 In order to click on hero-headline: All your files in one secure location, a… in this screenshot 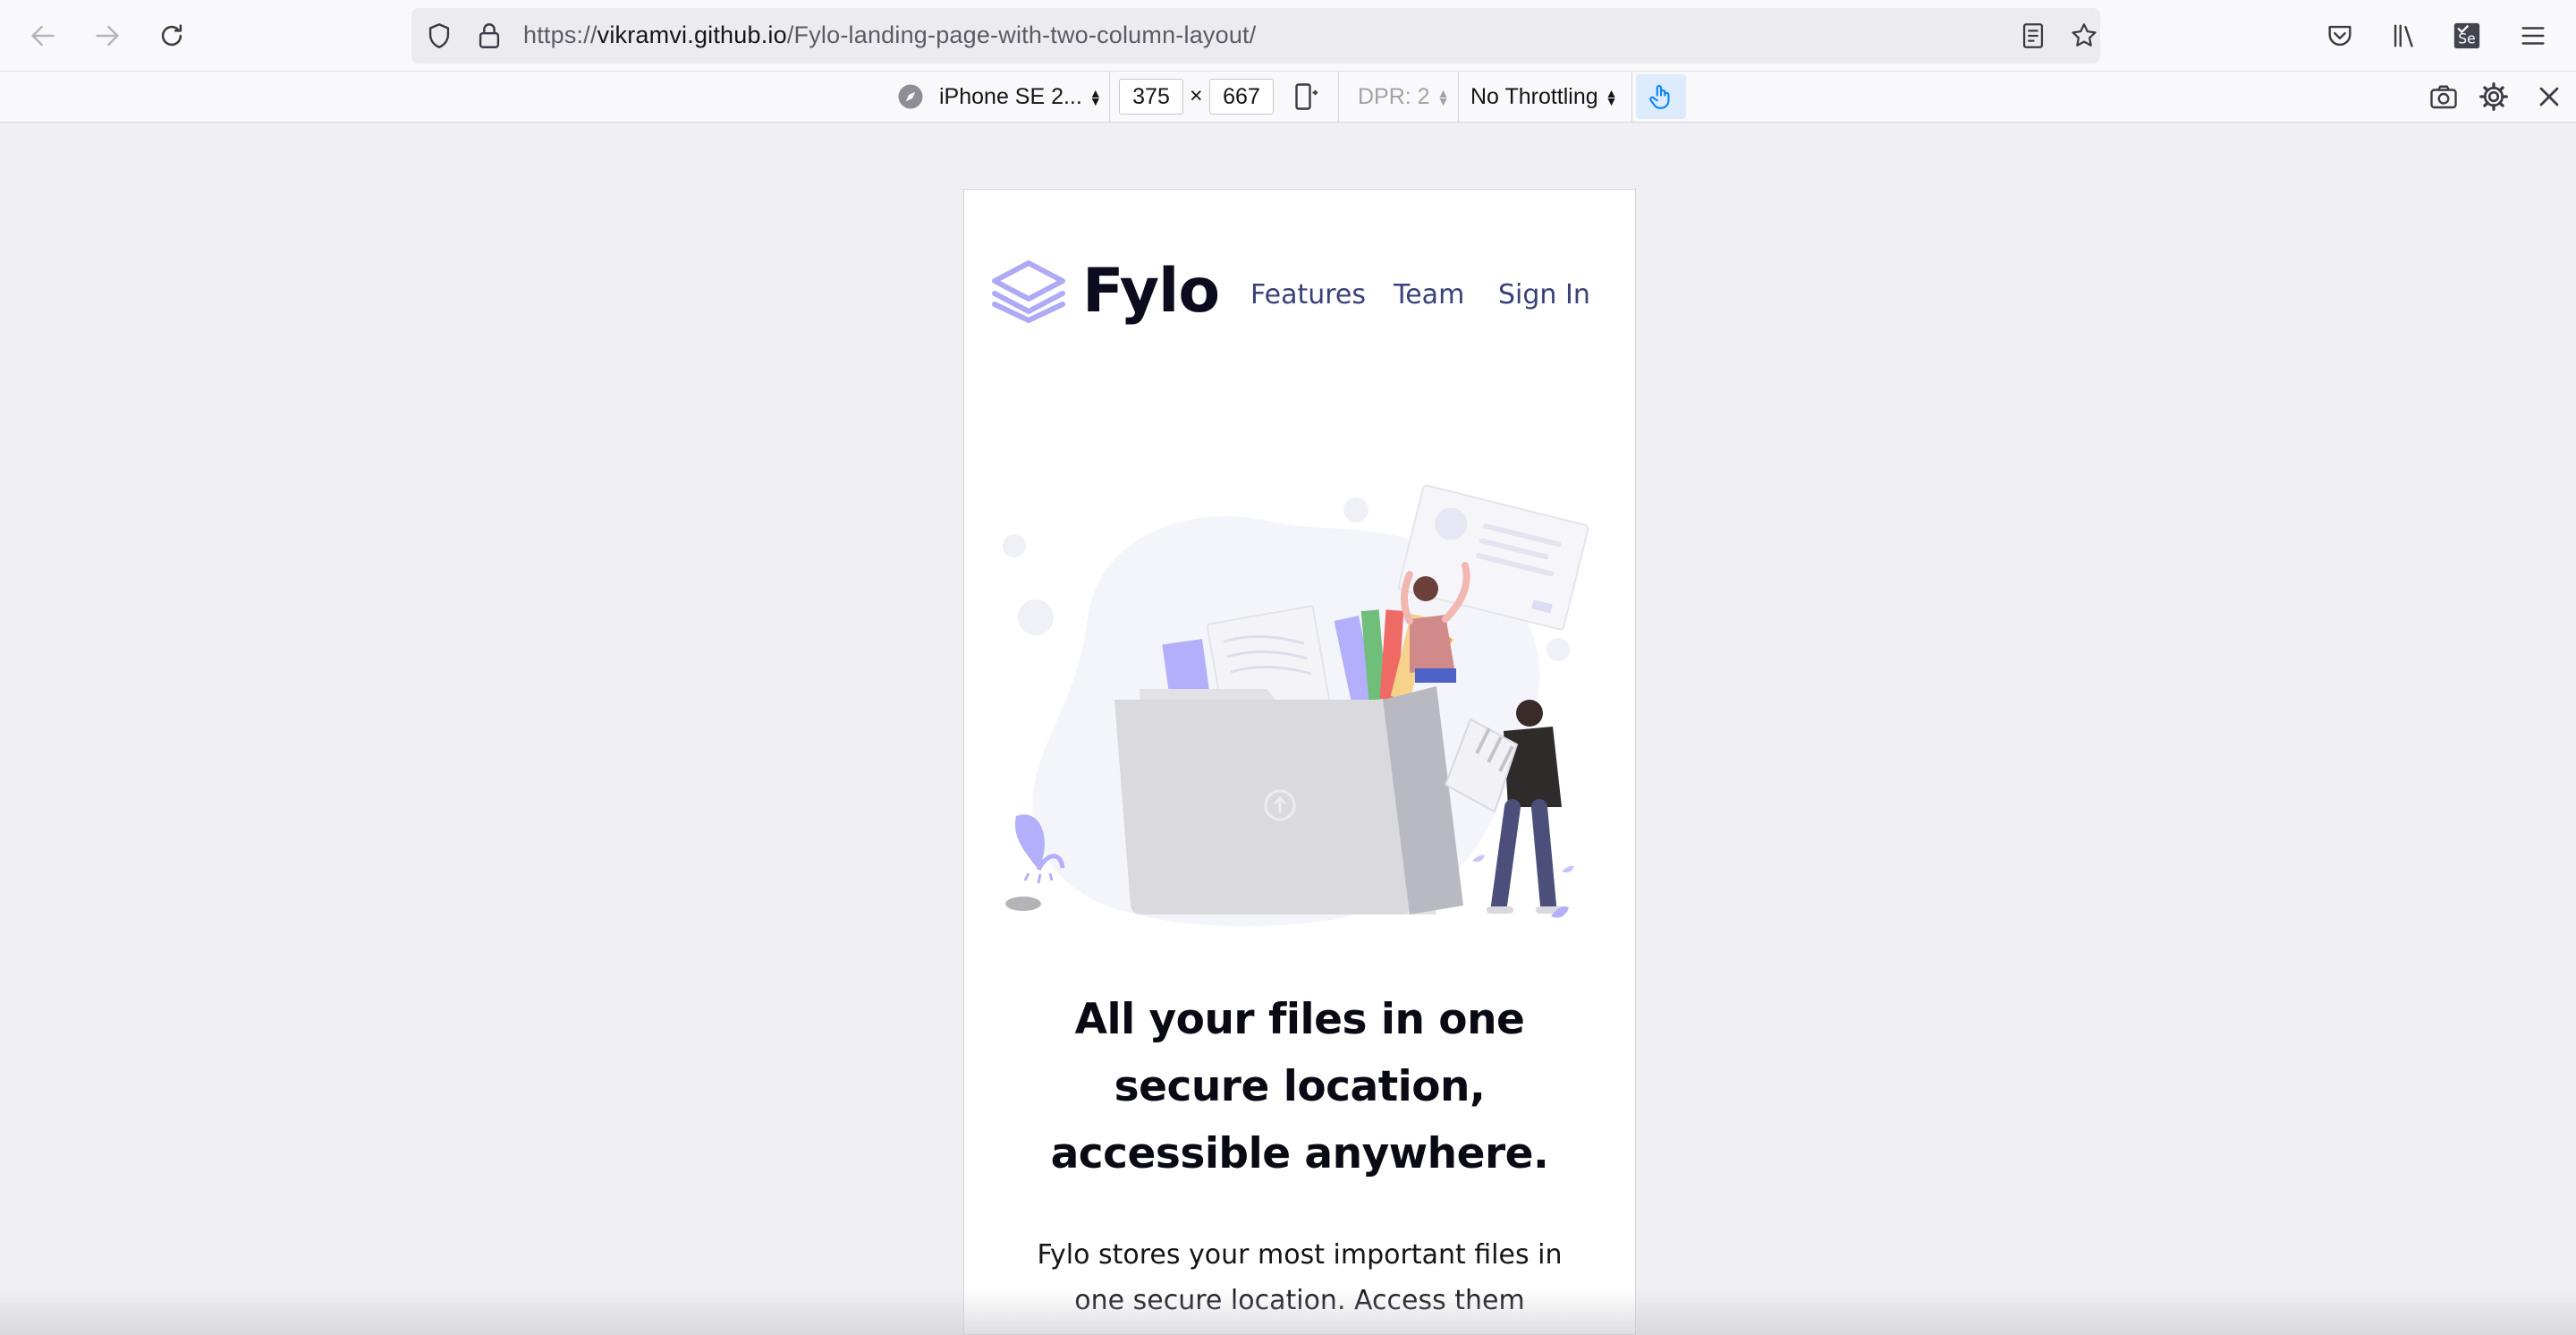, I will do `click(1299, 1086)`.